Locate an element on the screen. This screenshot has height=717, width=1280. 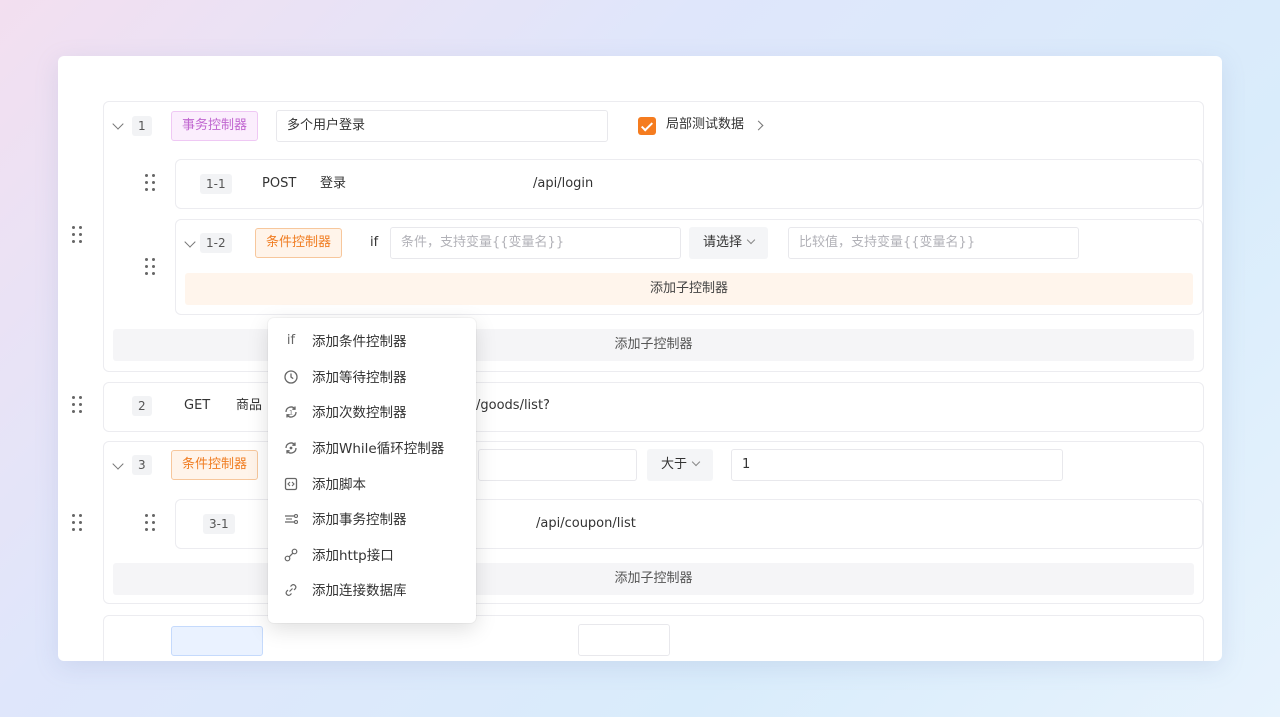
api-path: /api/coupon/list is located at coordinates (586, 523).